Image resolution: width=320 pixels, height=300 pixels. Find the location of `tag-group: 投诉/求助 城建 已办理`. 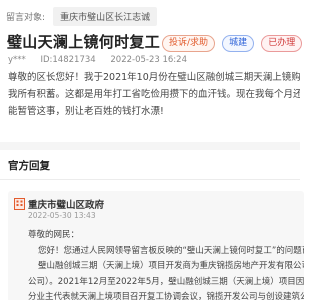

tag-group: 投诉/求助 城建 已办理 is located at coordinates (233, 41).